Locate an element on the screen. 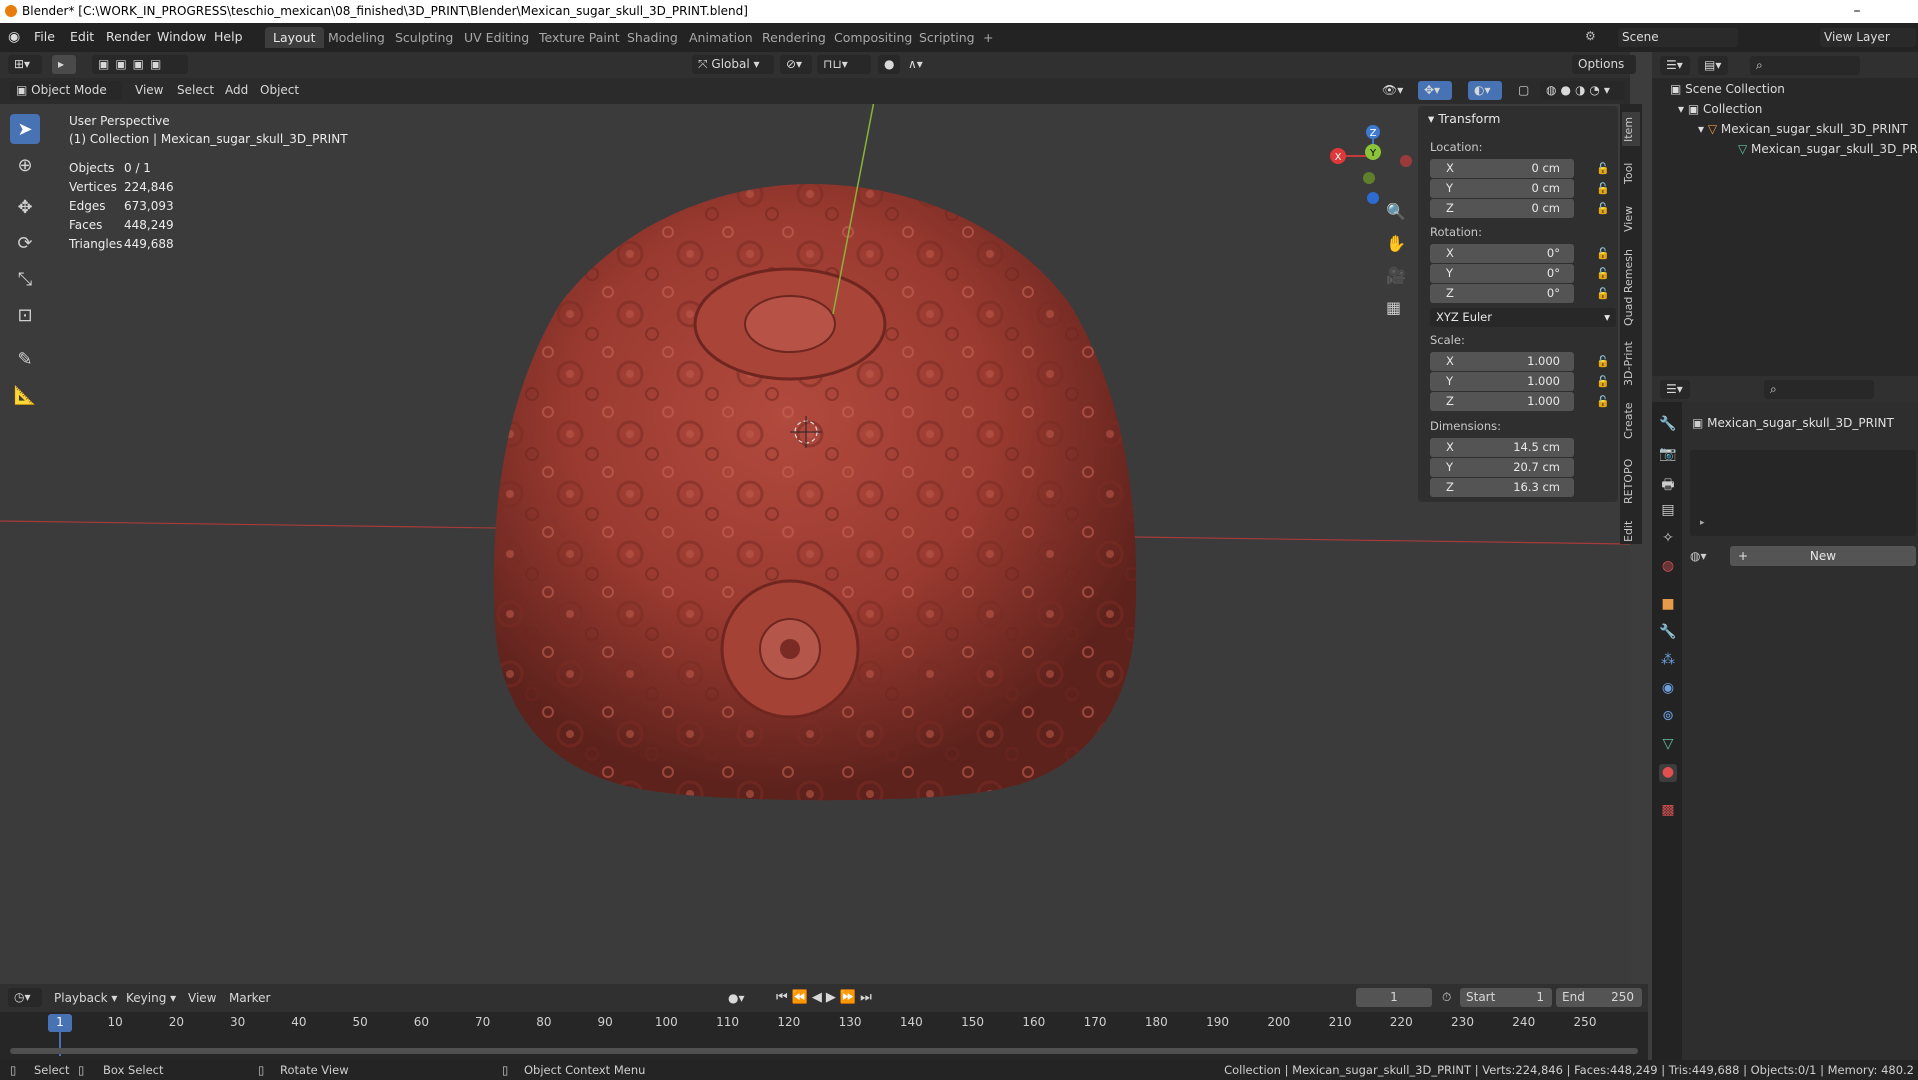  scale-x-field: X 1.000 is located at coordinates (1502, 361).